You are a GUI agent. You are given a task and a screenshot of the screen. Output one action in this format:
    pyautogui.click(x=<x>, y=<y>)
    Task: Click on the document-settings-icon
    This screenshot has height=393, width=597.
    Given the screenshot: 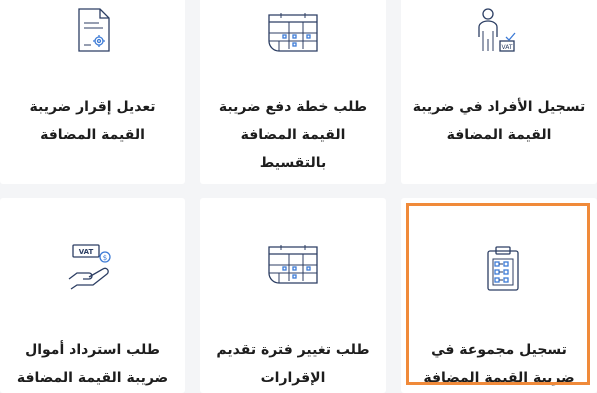 What is the action you would take?
    pyautogui.click(x=93, y=30)
    